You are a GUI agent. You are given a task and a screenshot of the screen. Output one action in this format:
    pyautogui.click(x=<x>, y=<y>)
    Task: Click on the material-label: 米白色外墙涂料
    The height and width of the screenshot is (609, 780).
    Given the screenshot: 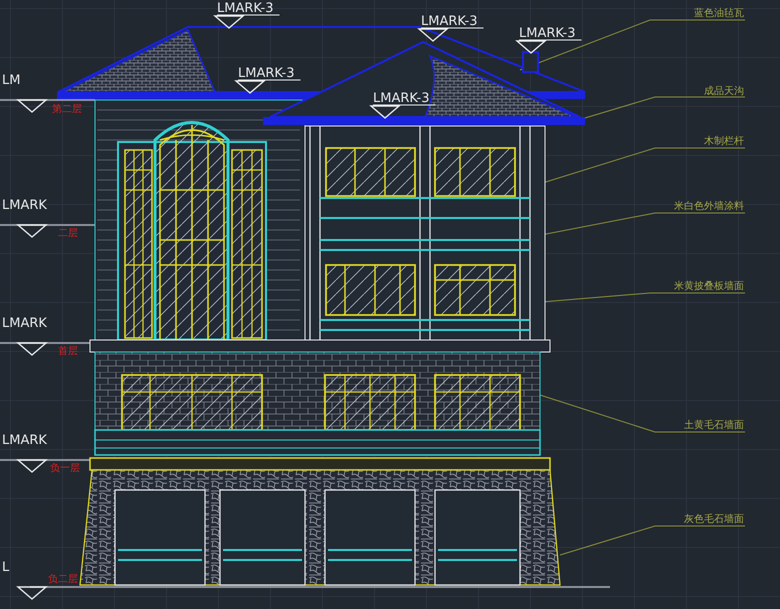 What is the action you would take?
    pyautogui.click(x=709, y=206)
    